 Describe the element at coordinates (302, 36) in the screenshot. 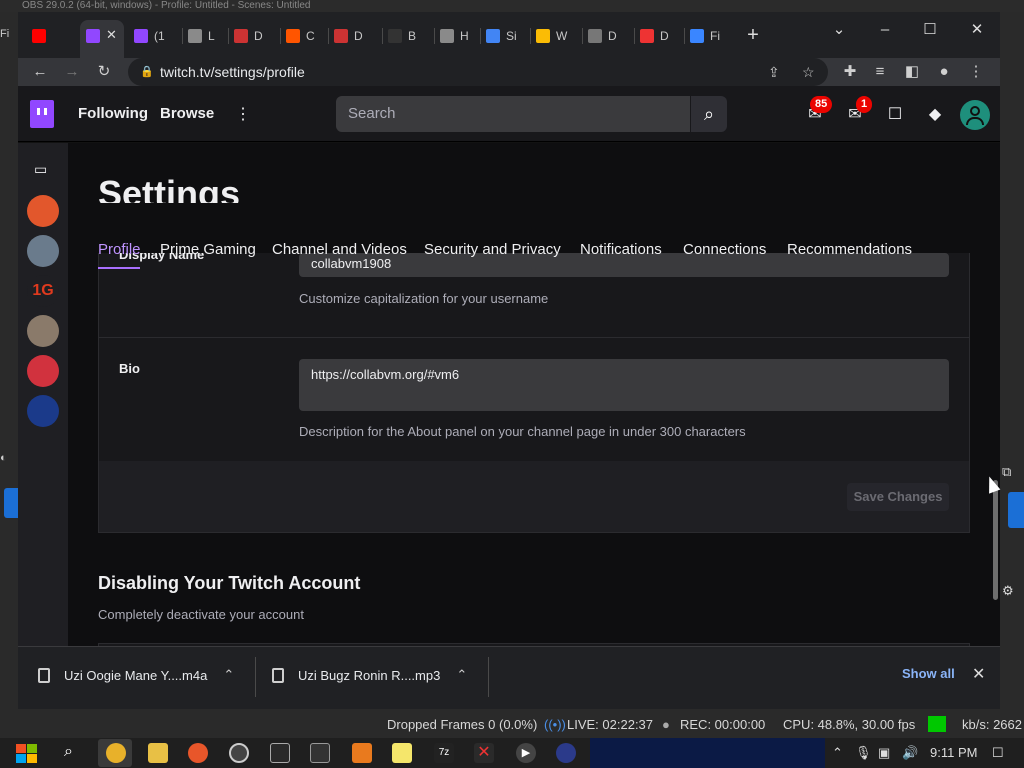

I see `browser-tab: C` at that location.